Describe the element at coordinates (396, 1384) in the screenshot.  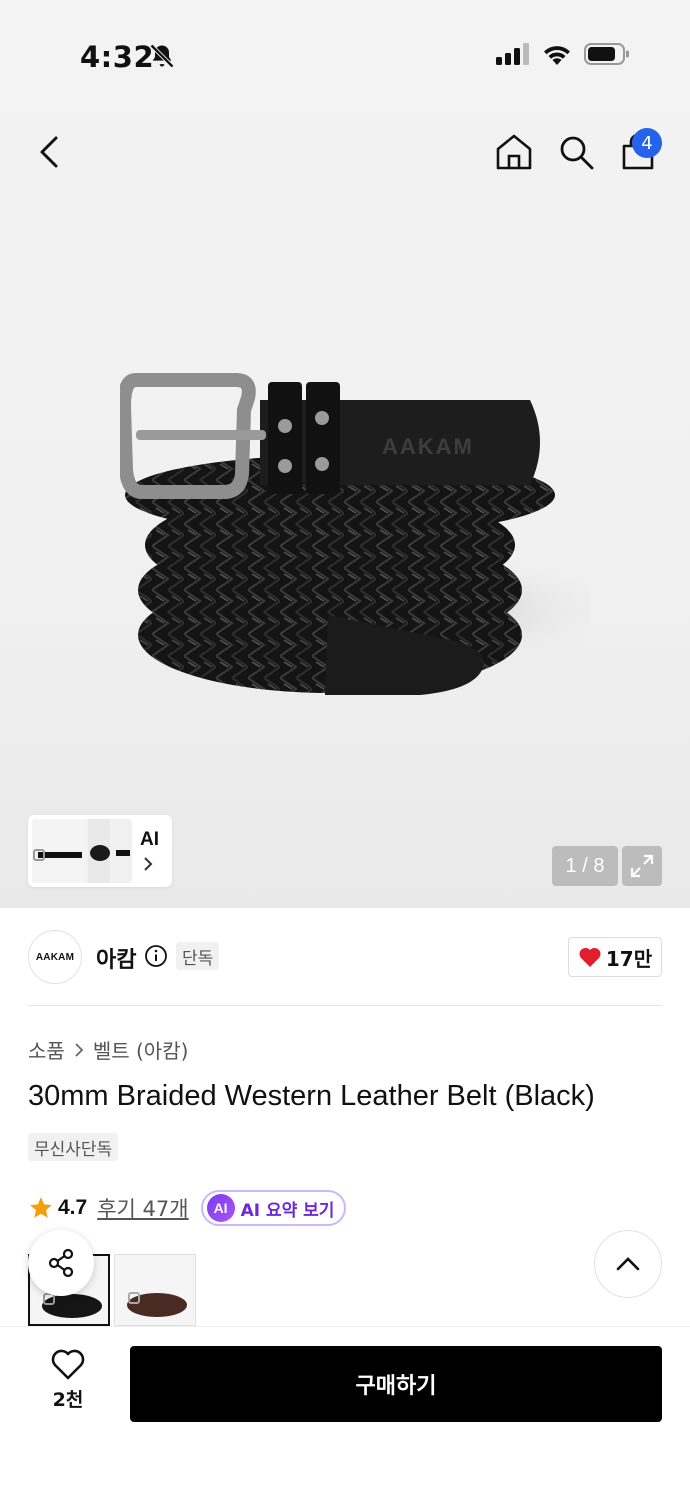
I see `buy-button: 구매하기` at that location.